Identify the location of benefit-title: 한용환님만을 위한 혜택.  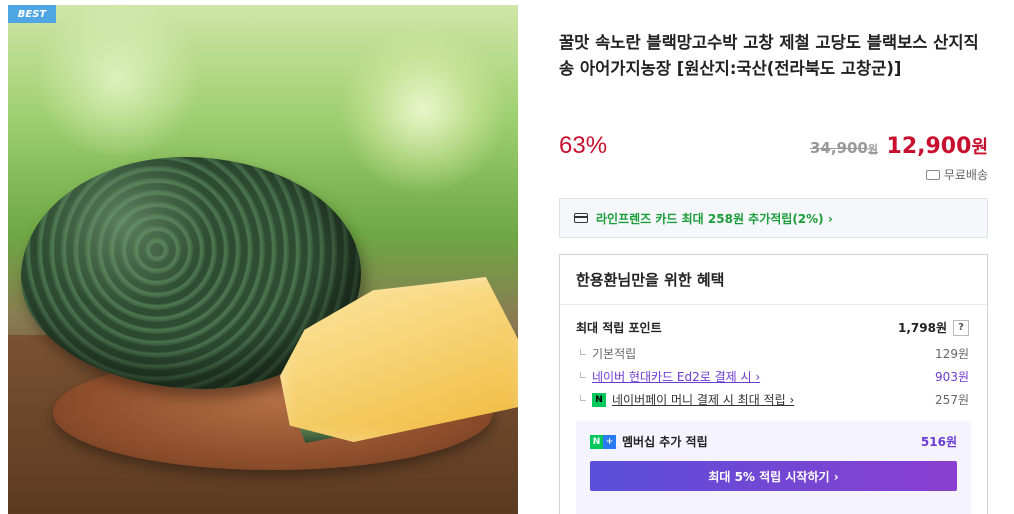
(773, 280).